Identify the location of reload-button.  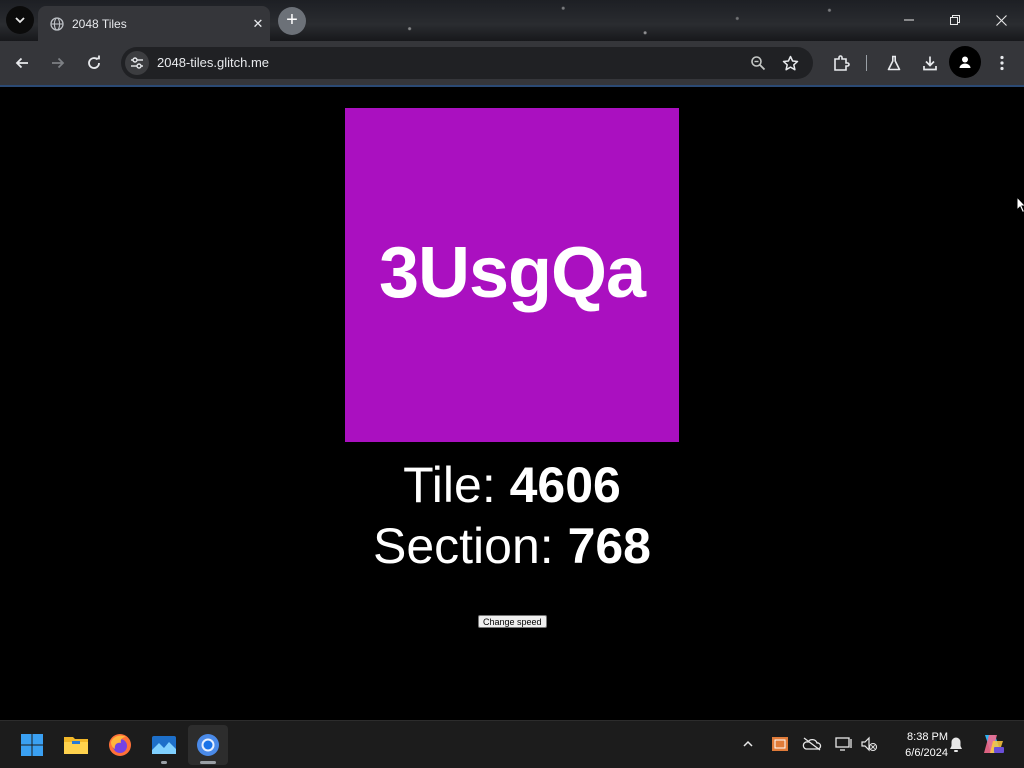
(94, 63).